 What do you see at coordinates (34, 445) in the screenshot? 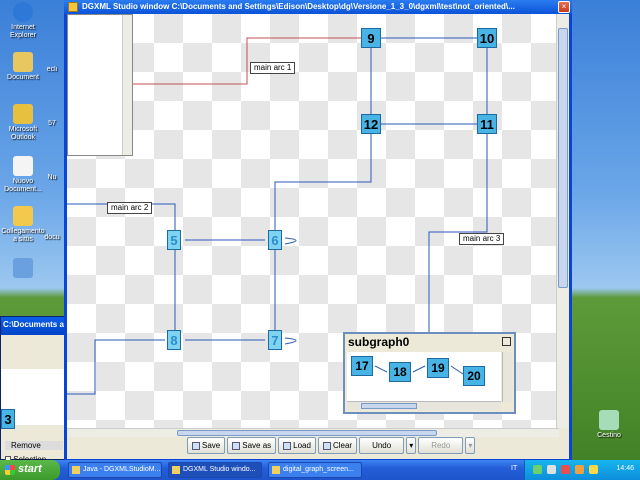
I see `menu-item-remove: Remove` at bounding box center [34, 445].